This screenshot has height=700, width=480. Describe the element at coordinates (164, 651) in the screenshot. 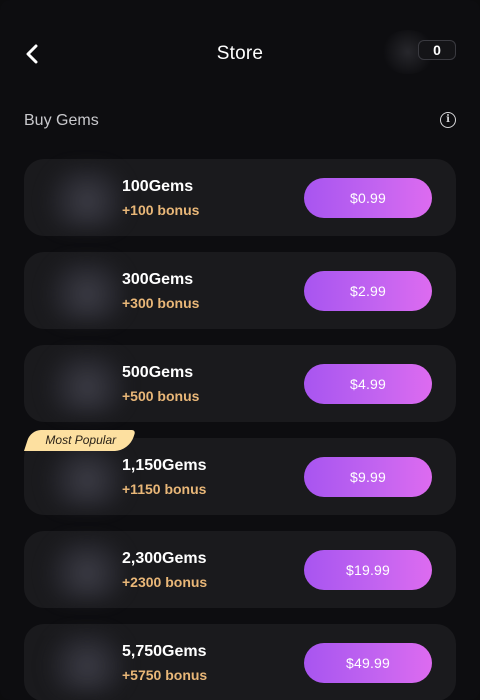

I see `package-name: 5,750Gems` at that location.